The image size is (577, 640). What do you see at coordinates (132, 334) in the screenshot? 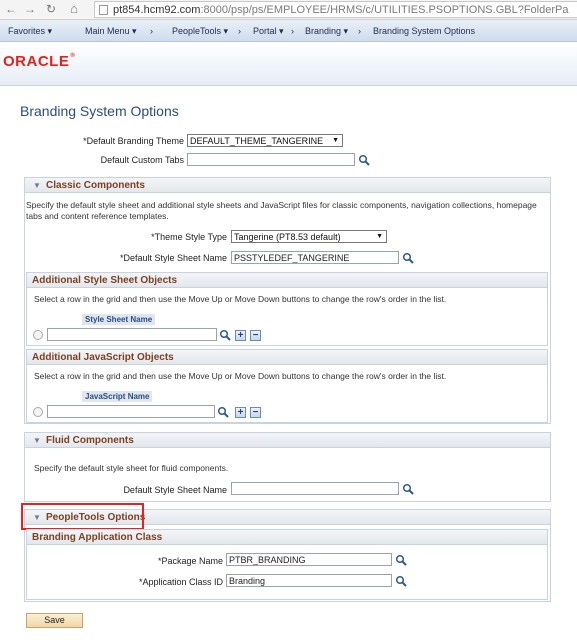
I see `style-sheet-name-input` at bounding box center [132, 334].